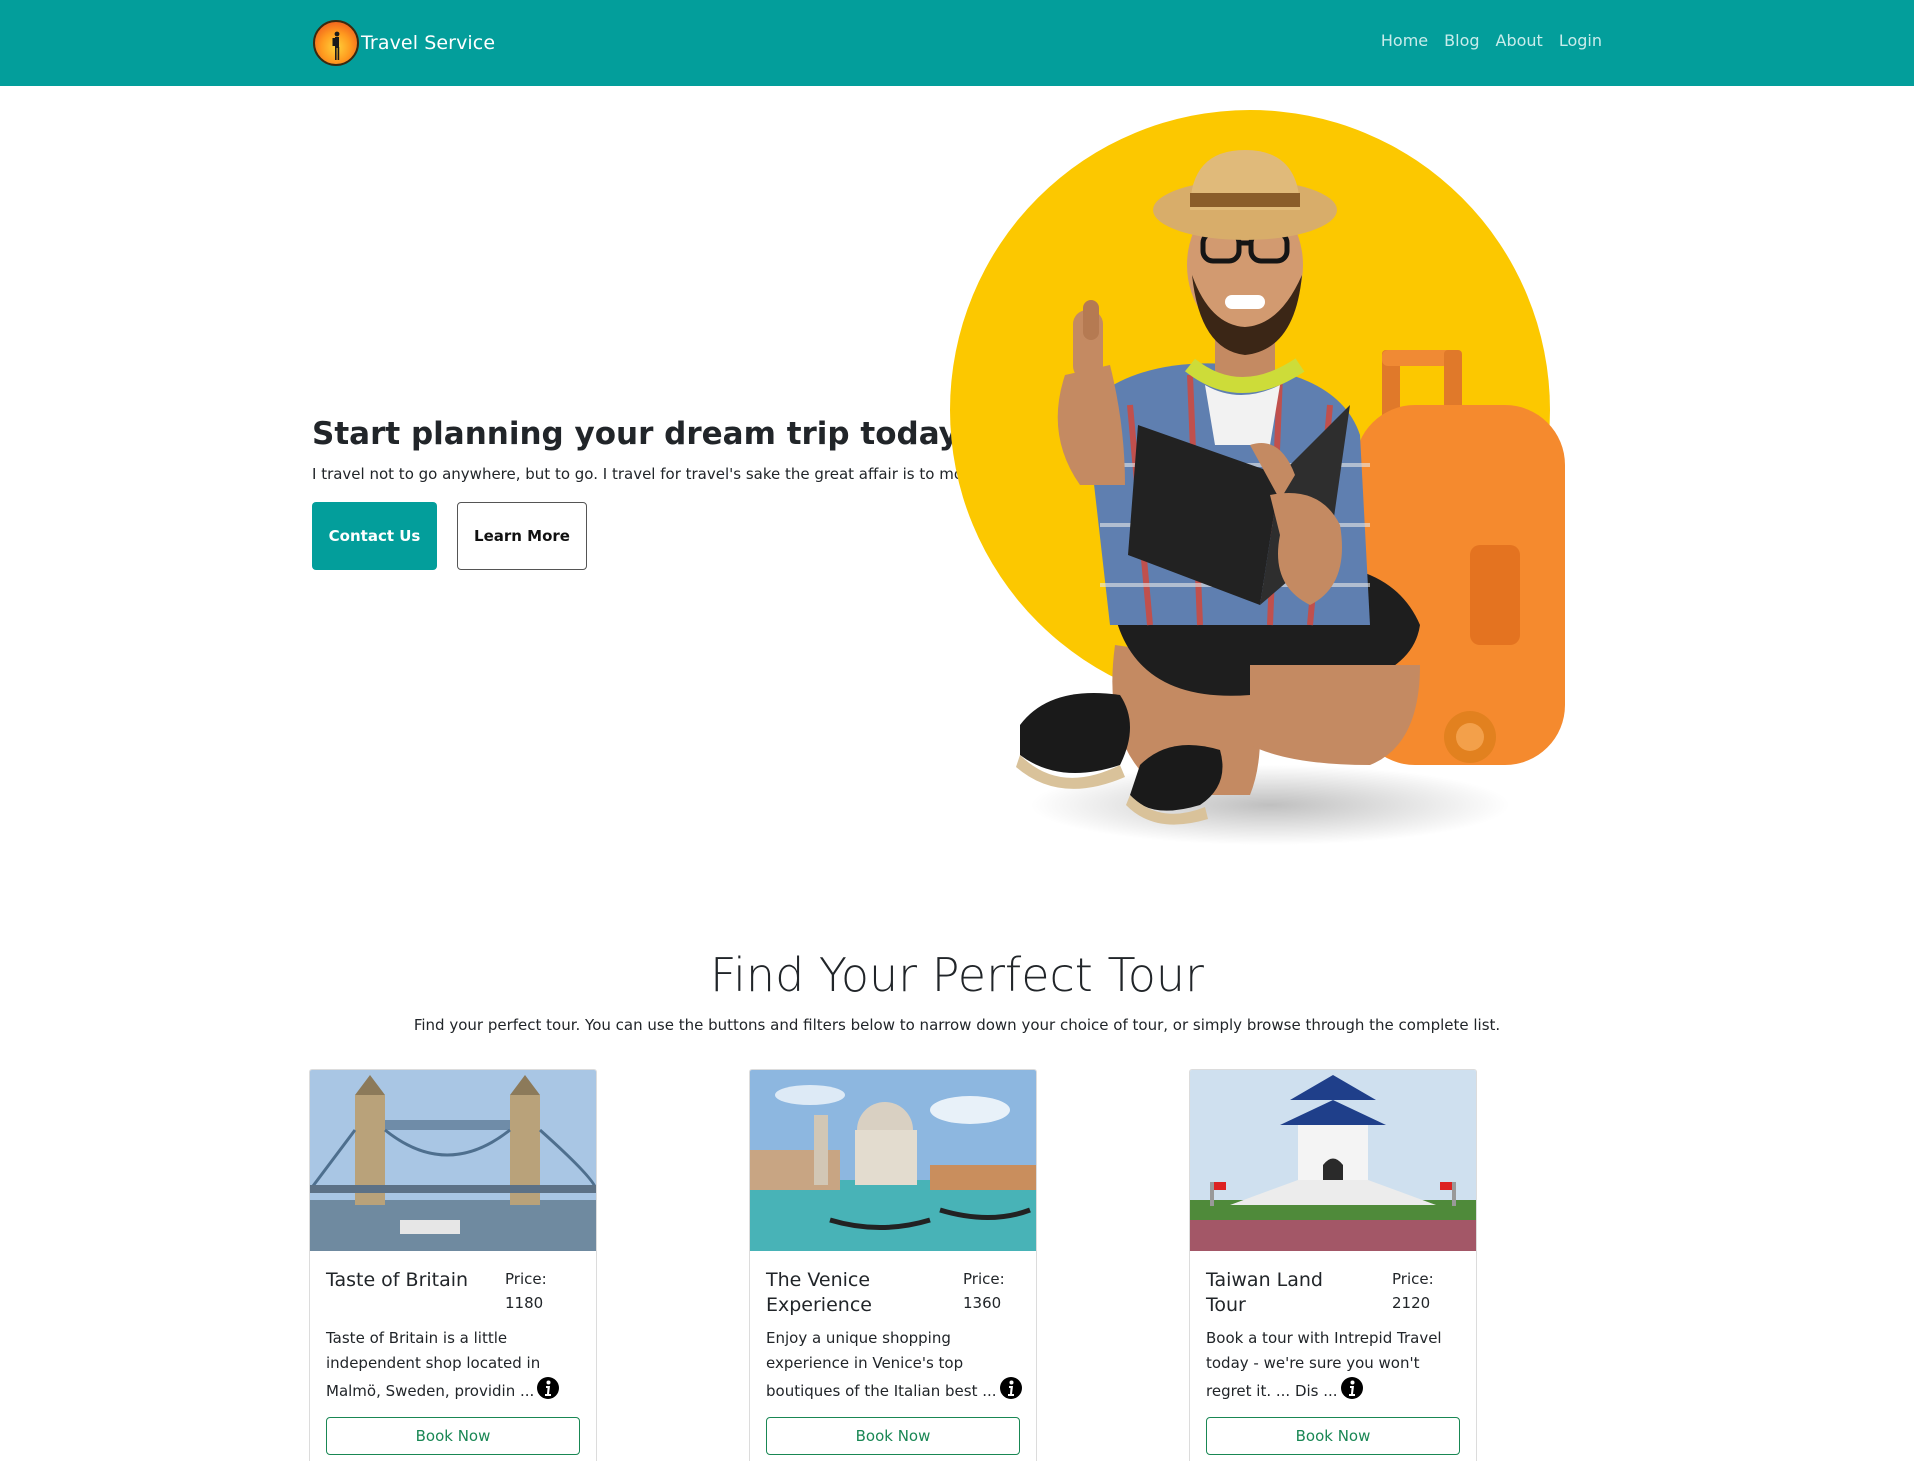  I want to click on nav-links: Home Blog About Login, so click(1491, 40).